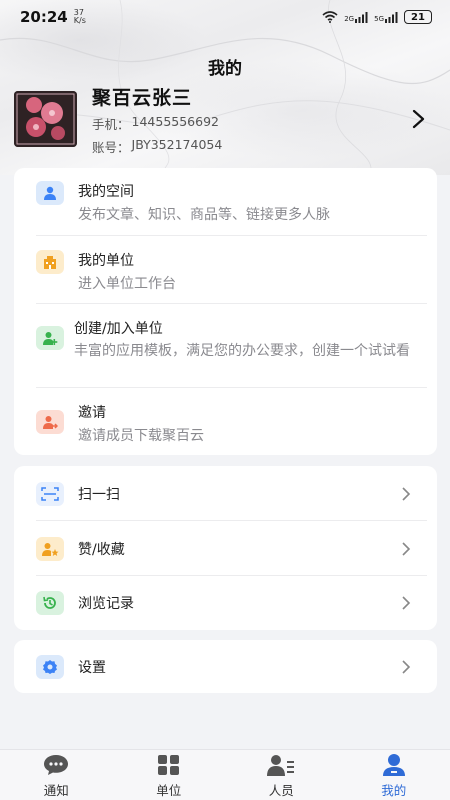 The image size is (450, 800). I want to click on grid-icon, so click(168, 765).